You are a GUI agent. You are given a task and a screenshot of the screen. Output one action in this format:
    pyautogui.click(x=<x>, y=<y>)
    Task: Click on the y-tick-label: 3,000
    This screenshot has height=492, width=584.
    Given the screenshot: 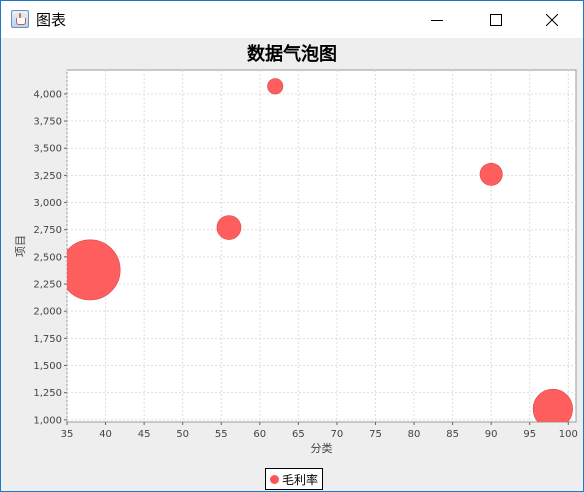 What is the action you would take?
    pyautogui.click(x=47, y=203)
    